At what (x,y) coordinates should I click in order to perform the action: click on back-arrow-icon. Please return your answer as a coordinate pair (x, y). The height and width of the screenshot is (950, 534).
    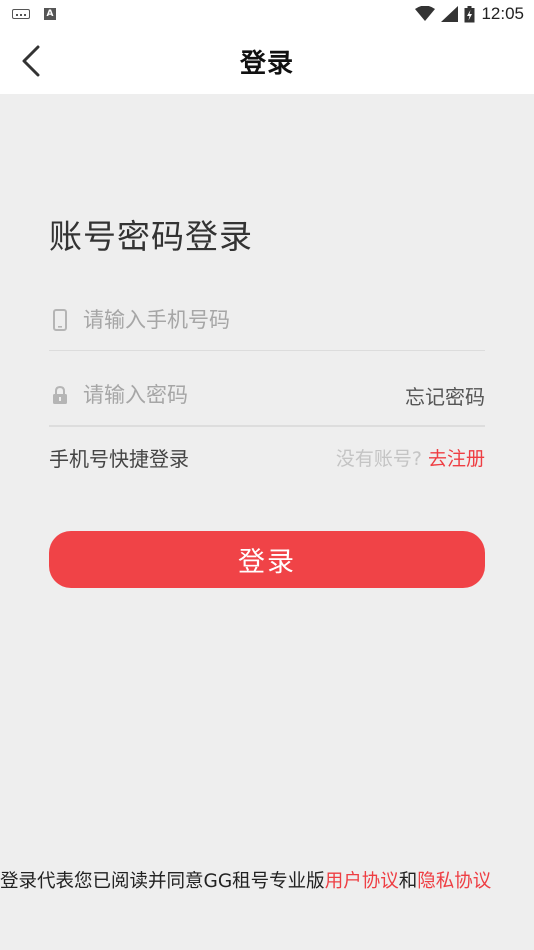
    Looking at the image, I should click on (31, 61).